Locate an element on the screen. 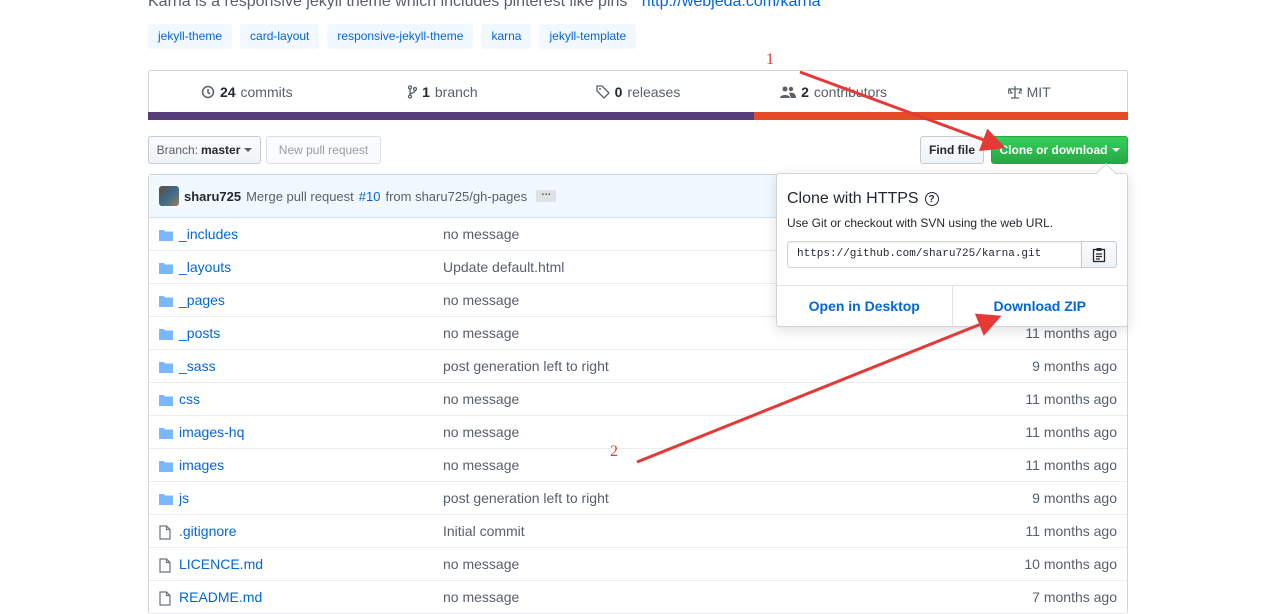 This screenshot has width=1279, height=614. topic-tag: card-layout is located at coordinates (280, 36).